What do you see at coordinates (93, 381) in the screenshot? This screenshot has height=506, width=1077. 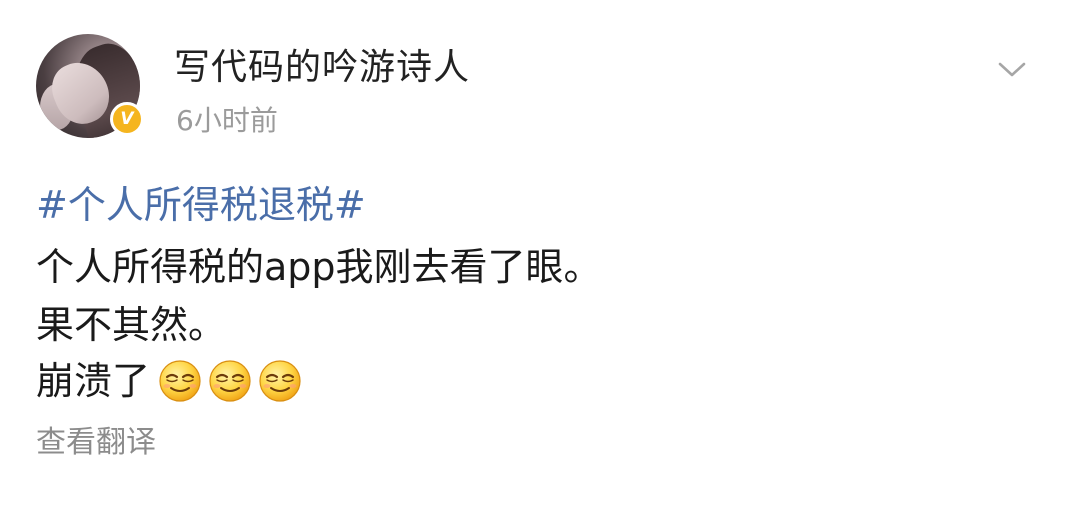 I see `post-text: 崩溃了` at bounding box center [93, 381].